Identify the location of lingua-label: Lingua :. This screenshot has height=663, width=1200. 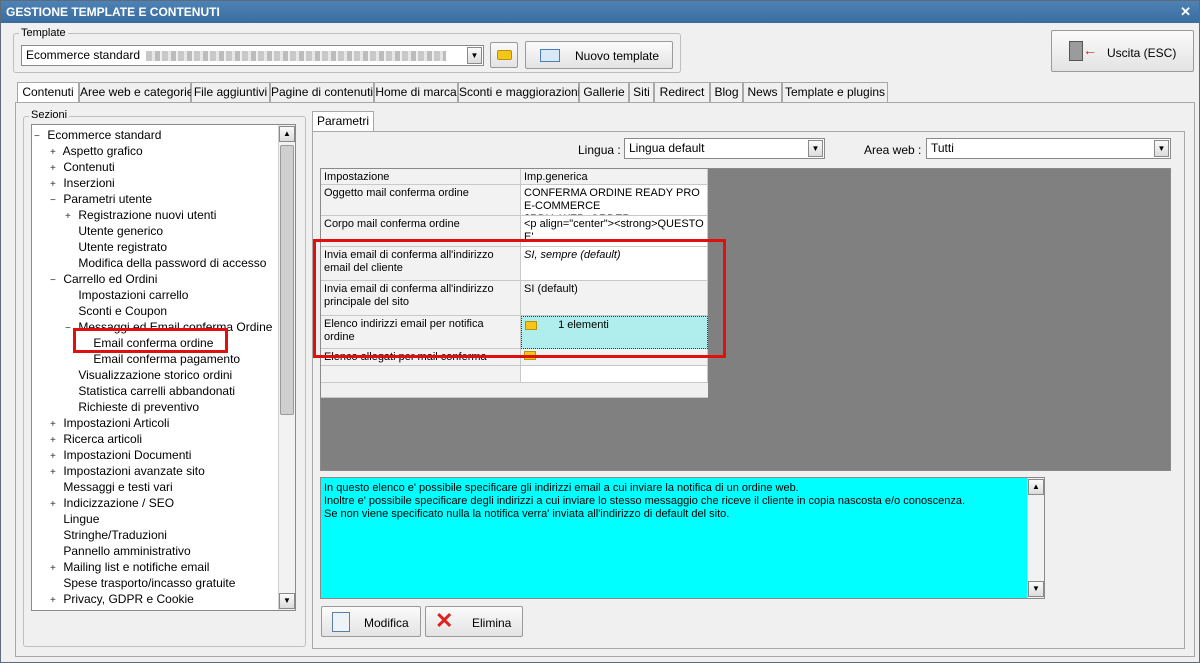
(599, 150).